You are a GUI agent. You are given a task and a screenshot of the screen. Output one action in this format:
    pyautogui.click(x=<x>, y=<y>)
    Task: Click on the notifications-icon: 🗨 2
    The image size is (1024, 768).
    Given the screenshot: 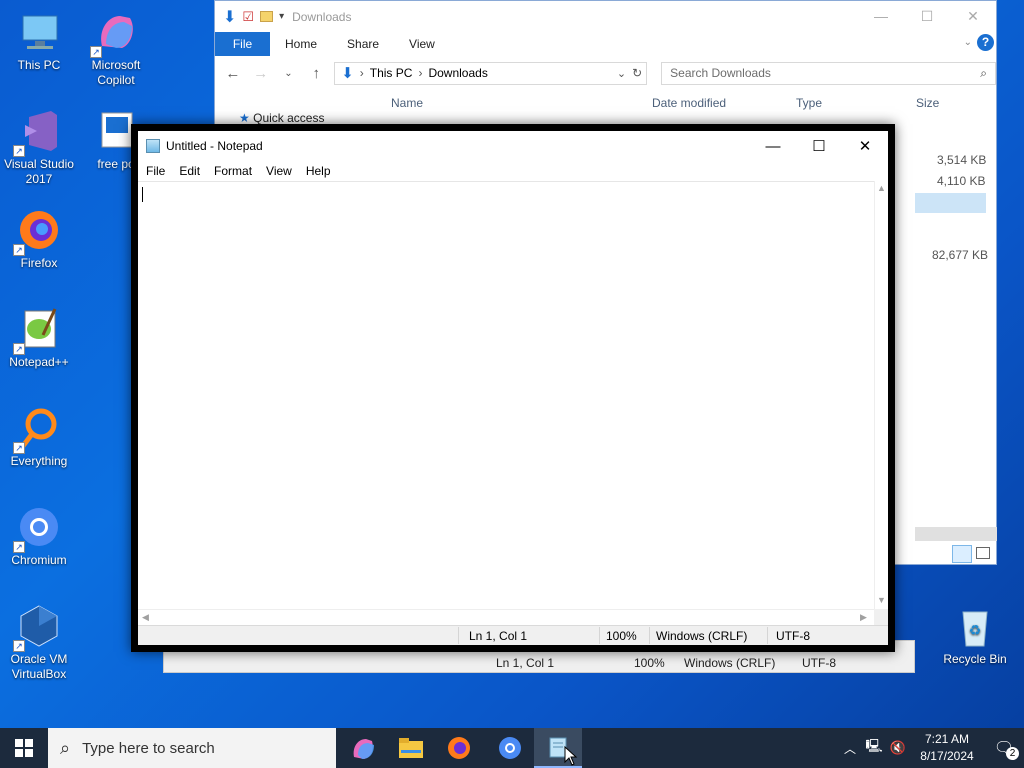 What is the action you would take?
    pyautogui.click(x=1004, y=749)
    